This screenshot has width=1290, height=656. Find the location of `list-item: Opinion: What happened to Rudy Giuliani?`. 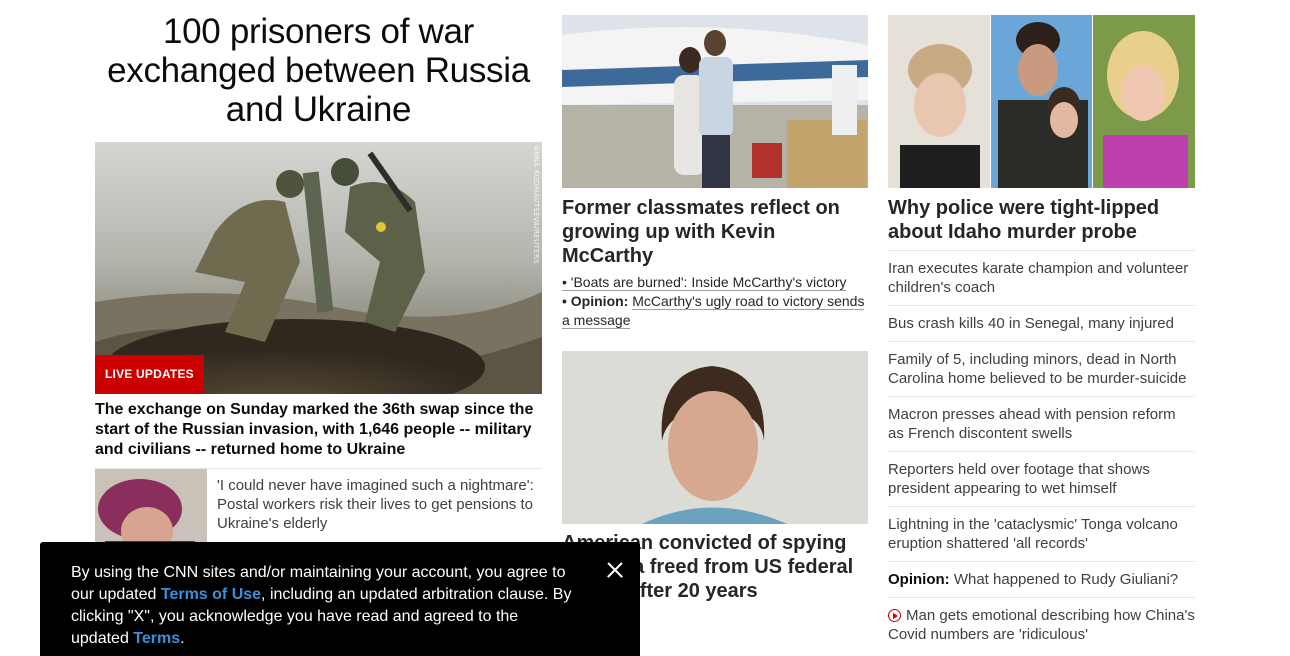

list-item: Opinion: What happened to Rudy Giuliani? is located at coordinates (1041, 579).